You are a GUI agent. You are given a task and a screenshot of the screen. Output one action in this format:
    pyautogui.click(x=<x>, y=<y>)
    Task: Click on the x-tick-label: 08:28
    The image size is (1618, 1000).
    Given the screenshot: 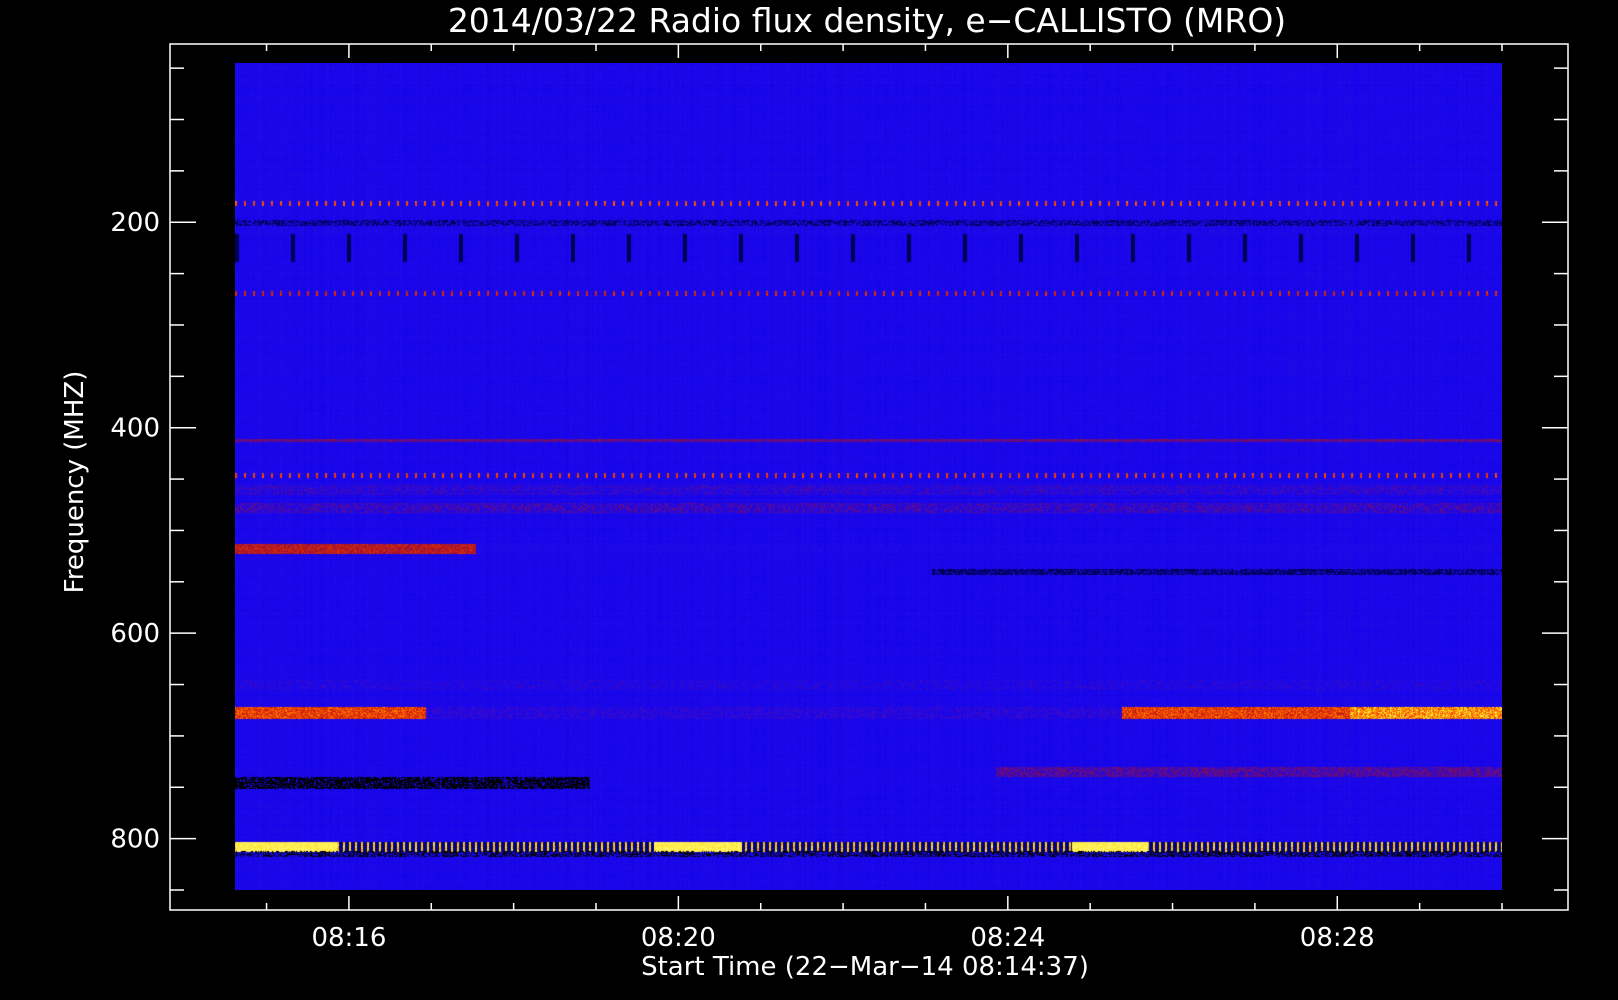 What is the action you would take?
    pyautogui.click(x=1337, y=938)
    